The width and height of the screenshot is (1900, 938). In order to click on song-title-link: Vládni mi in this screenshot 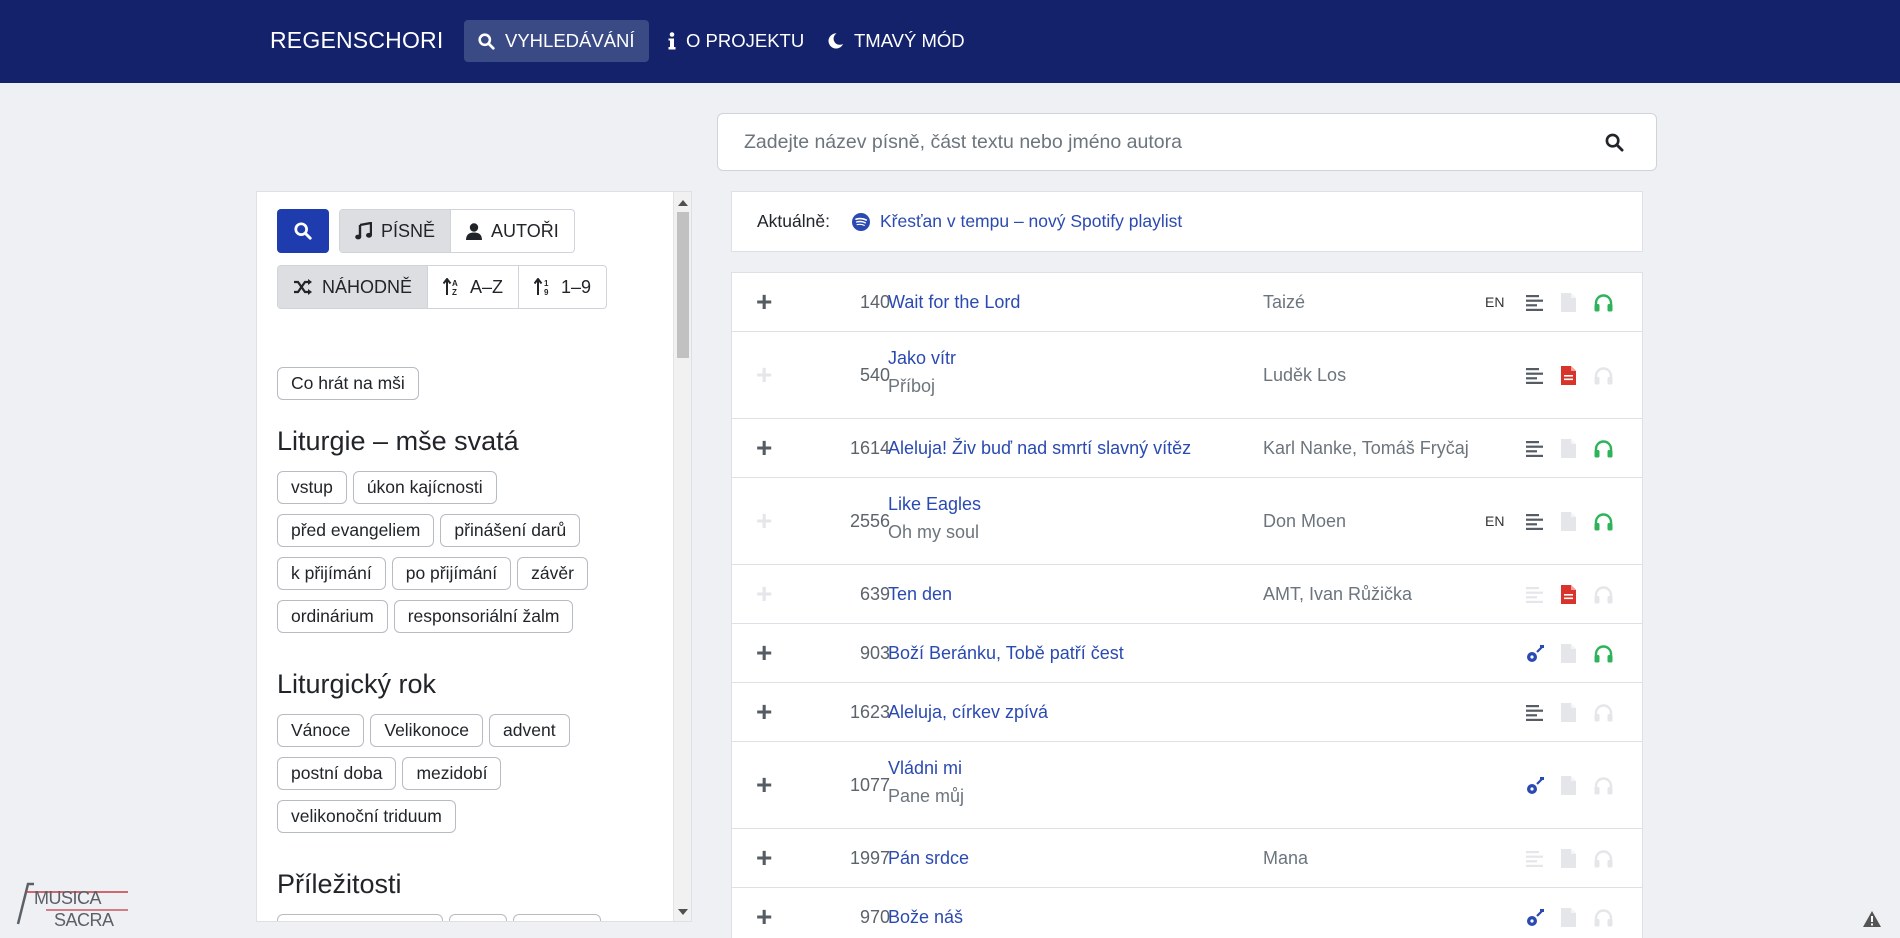, I will do `click(925, 768)`.